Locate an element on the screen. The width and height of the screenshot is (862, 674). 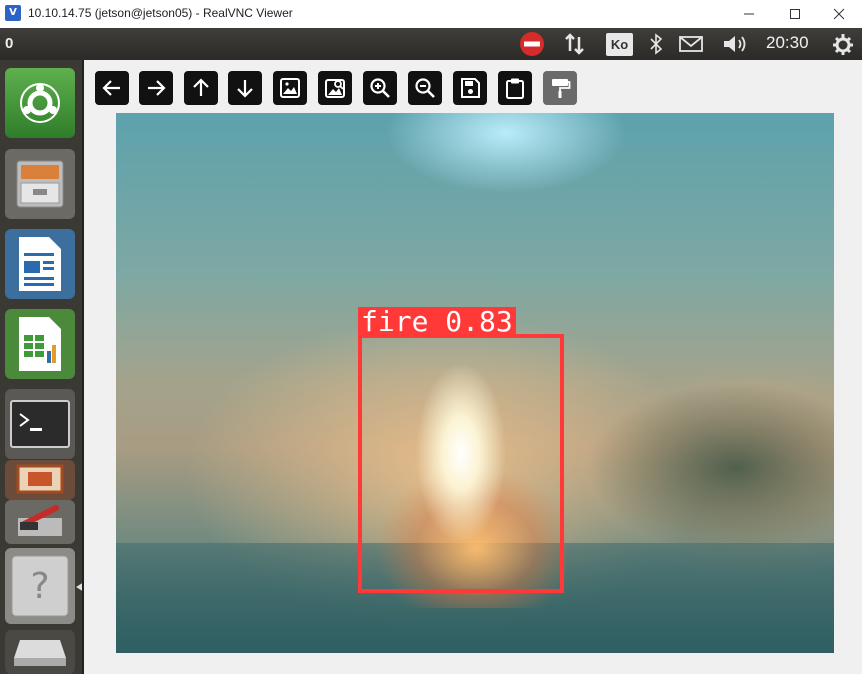
image-search-icon is located at coordinates (335, 88).